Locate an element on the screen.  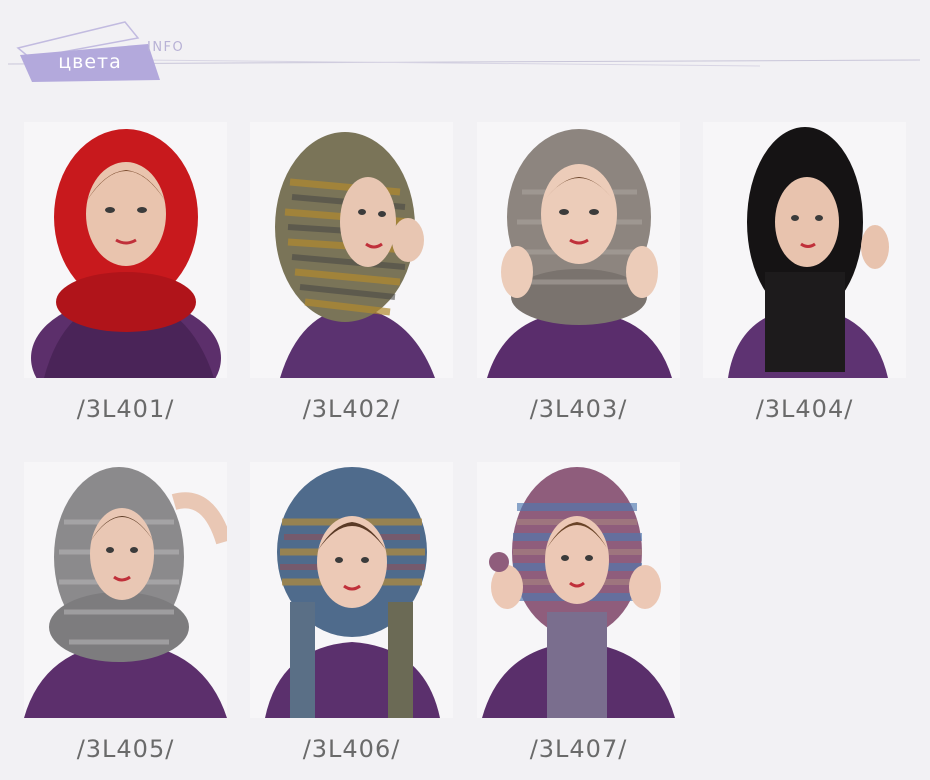
product-code-label: /3L403/ is located at coordinates (578, 409).